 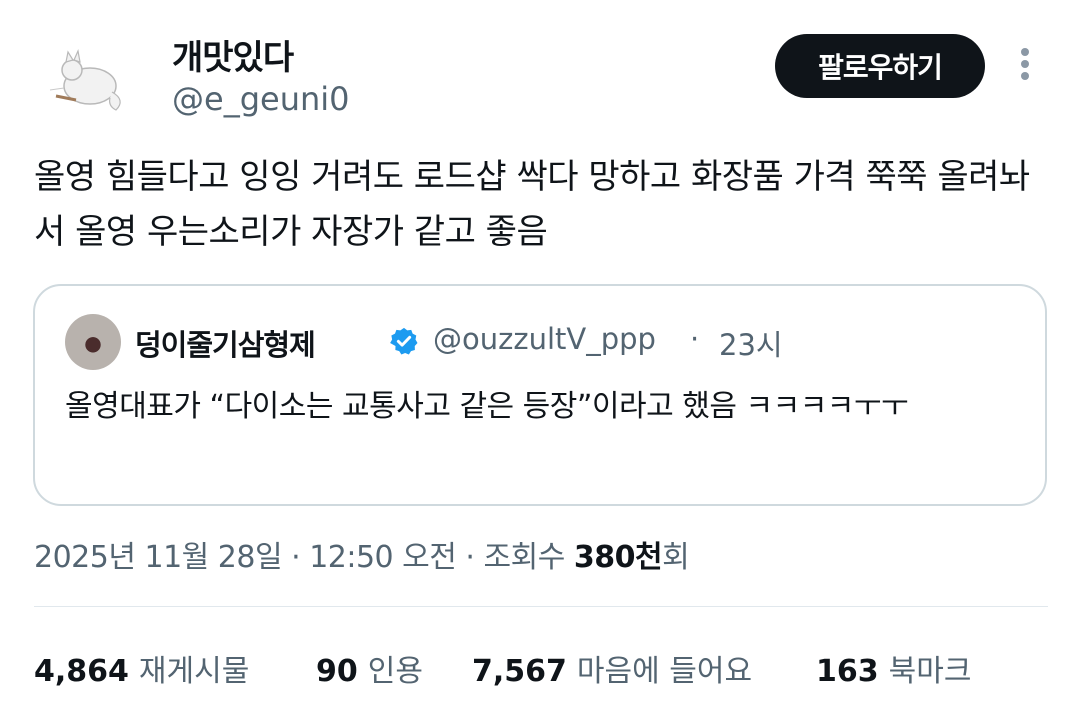 What do you see at coordinates (519, 671) in the screenshot?
I see `likes-count: 7,567` at bounding box center [519, 671].